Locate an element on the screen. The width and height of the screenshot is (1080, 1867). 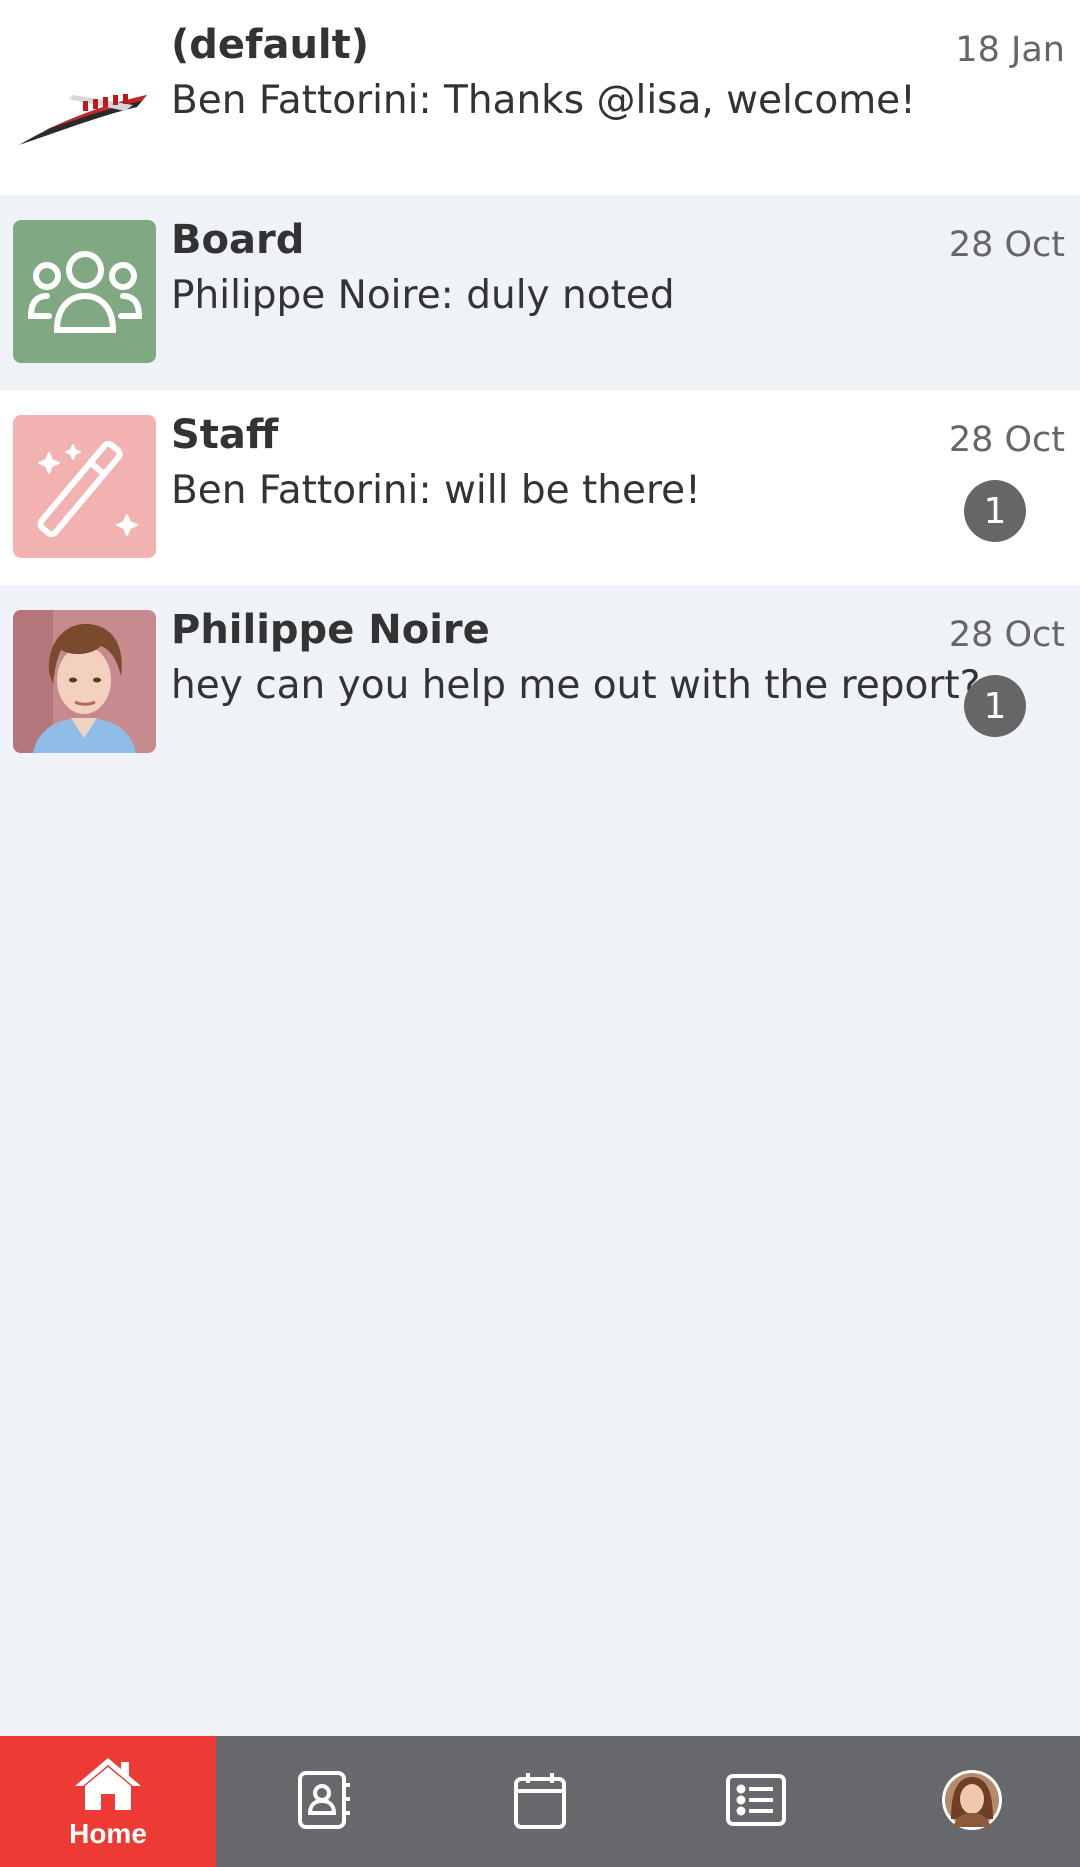
conversation-title: (default) is located at coordinates (270, 45).